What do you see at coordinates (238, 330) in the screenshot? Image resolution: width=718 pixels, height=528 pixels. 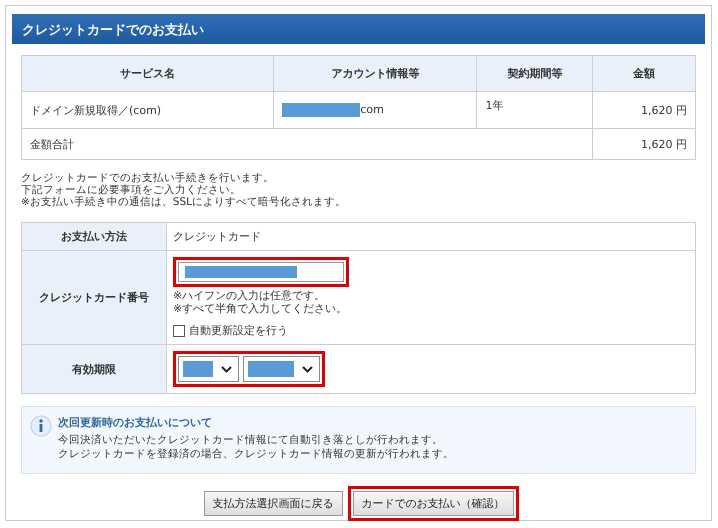 I see `checkbox-label: 自動更新設定を行う` at bounding box center [238, 330].